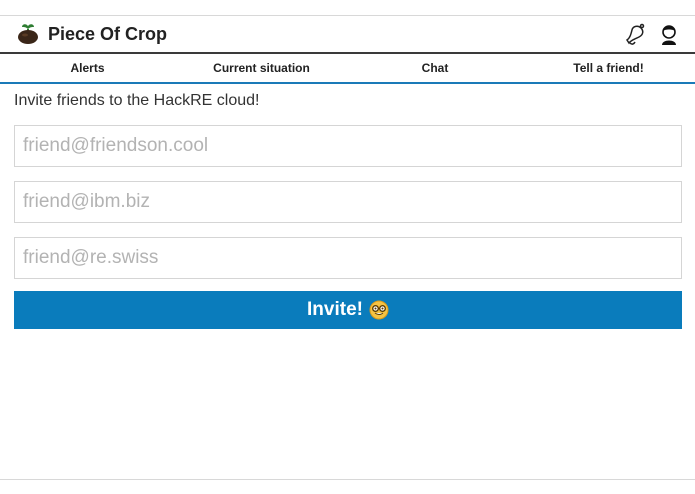 This screenshot has height=494, width=695. I want to click on tab-chat: Chat, so click(435, 68).